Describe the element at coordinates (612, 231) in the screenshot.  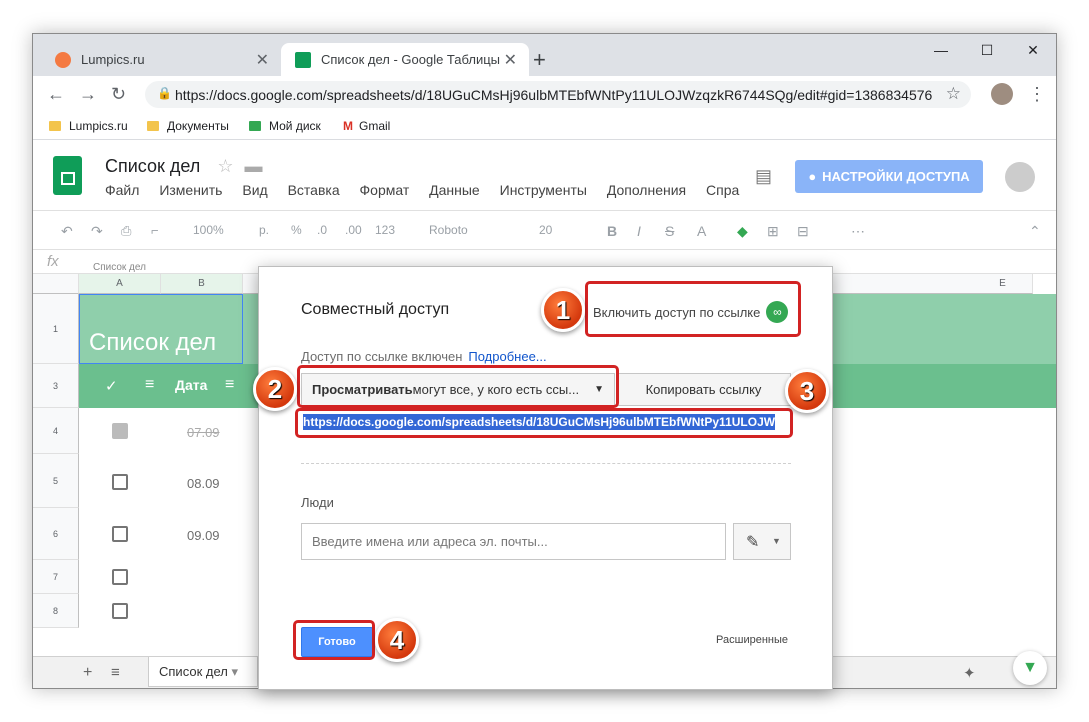
I see `bold-icon: B` at that location.